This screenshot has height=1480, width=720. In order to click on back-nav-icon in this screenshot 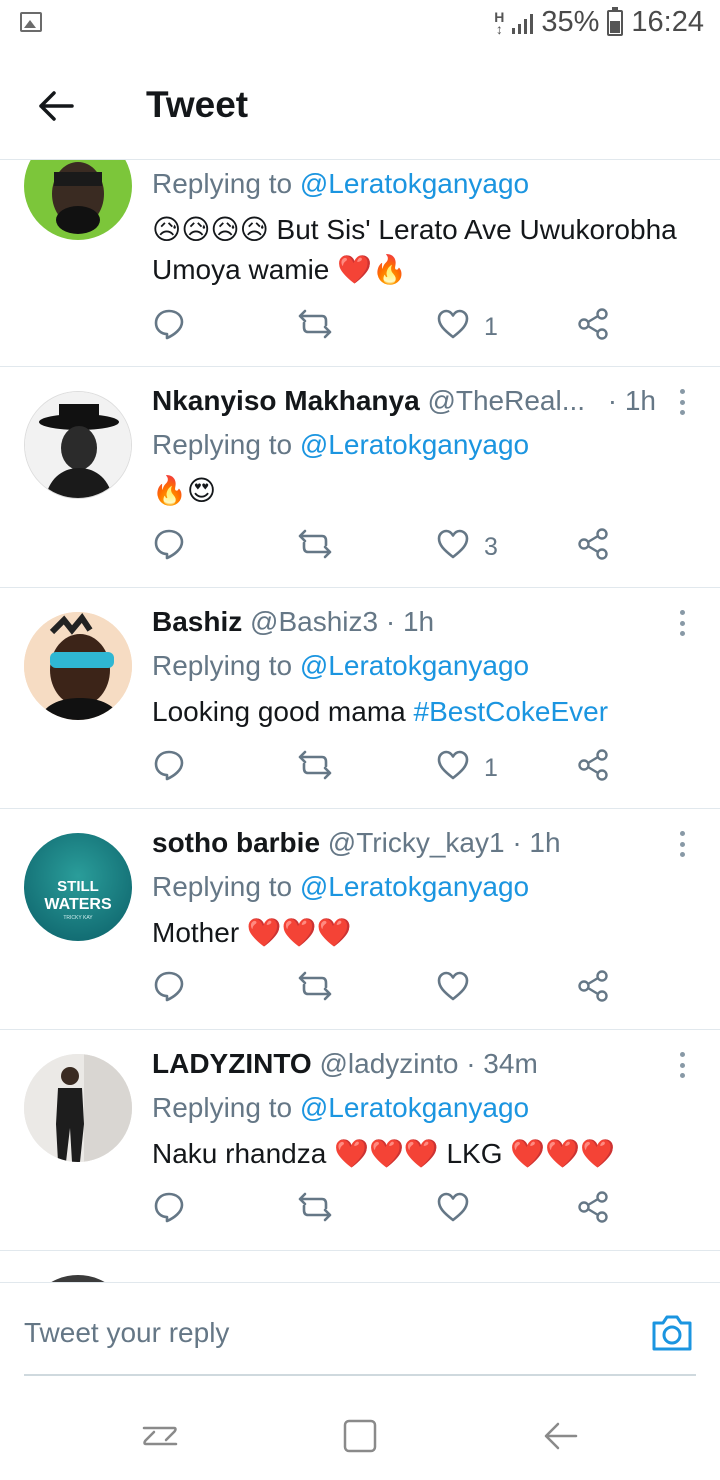, I will do `click(560, 1436)`.